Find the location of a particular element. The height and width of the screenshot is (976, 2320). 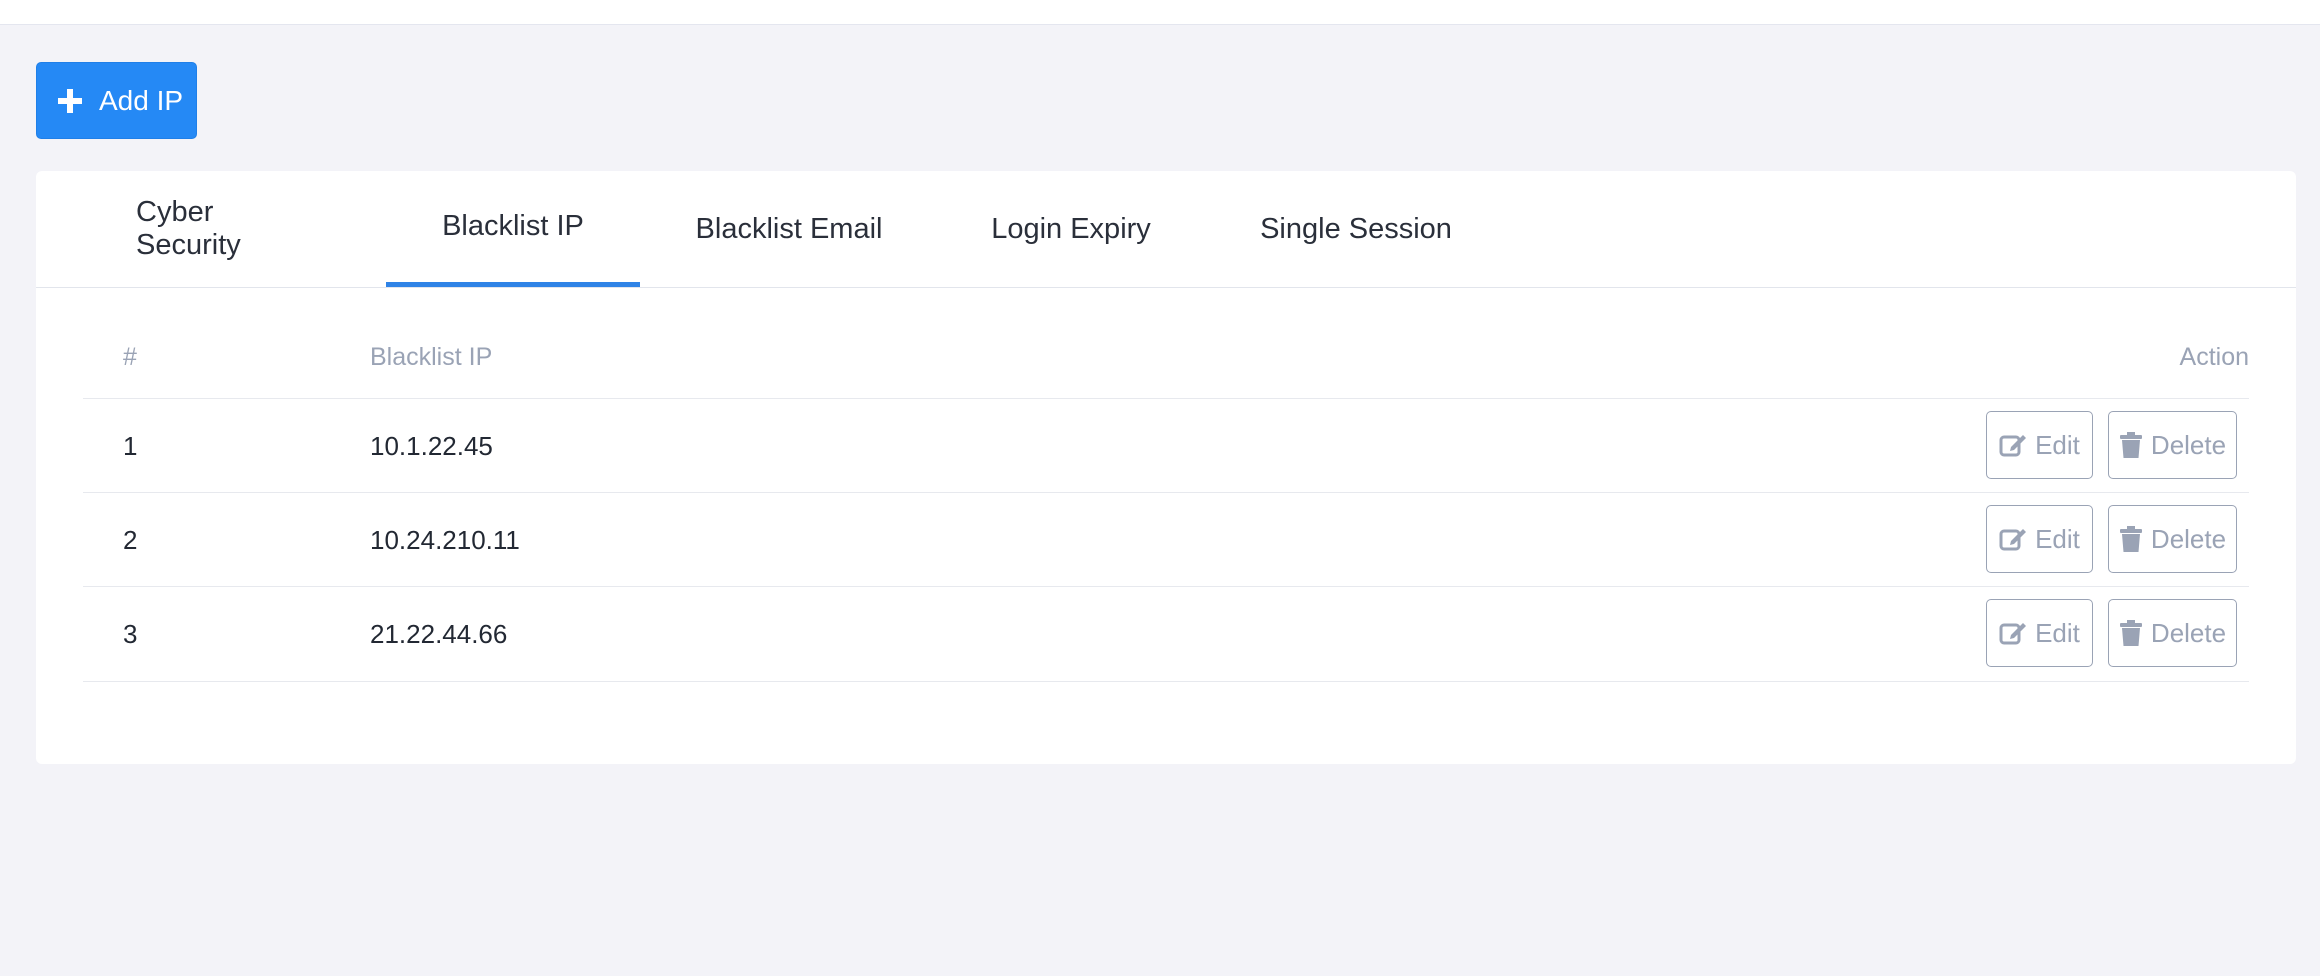

table-row: 3 21.22.44.66 Edit Delete is located at coordinates (1166, 634).